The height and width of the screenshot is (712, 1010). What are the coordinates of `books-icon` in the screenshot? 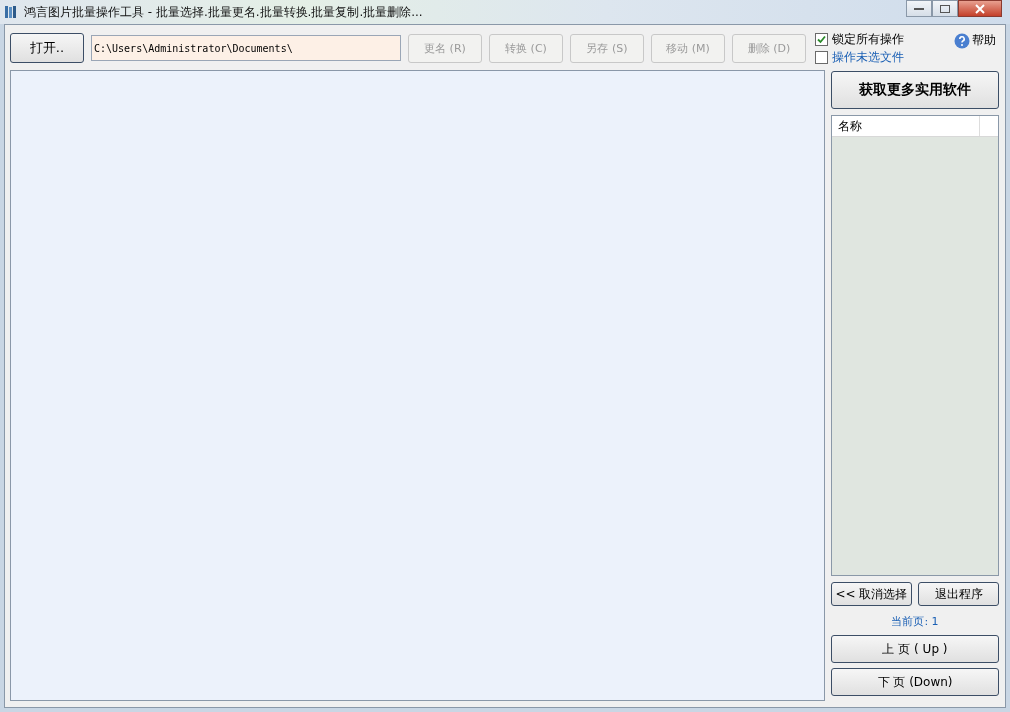 It's located at (11, 12).